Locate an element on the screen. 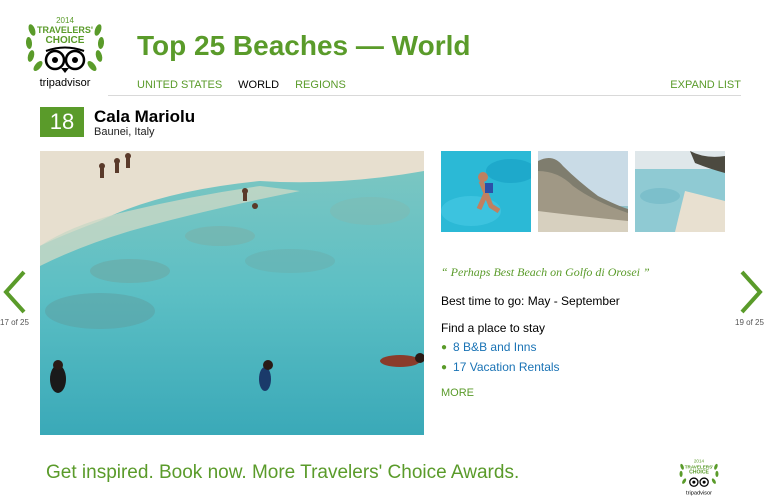 The width and height of the screenshot is (765, 500). footer-logo-line2: CHOICE is located at coordinates (699, 472).